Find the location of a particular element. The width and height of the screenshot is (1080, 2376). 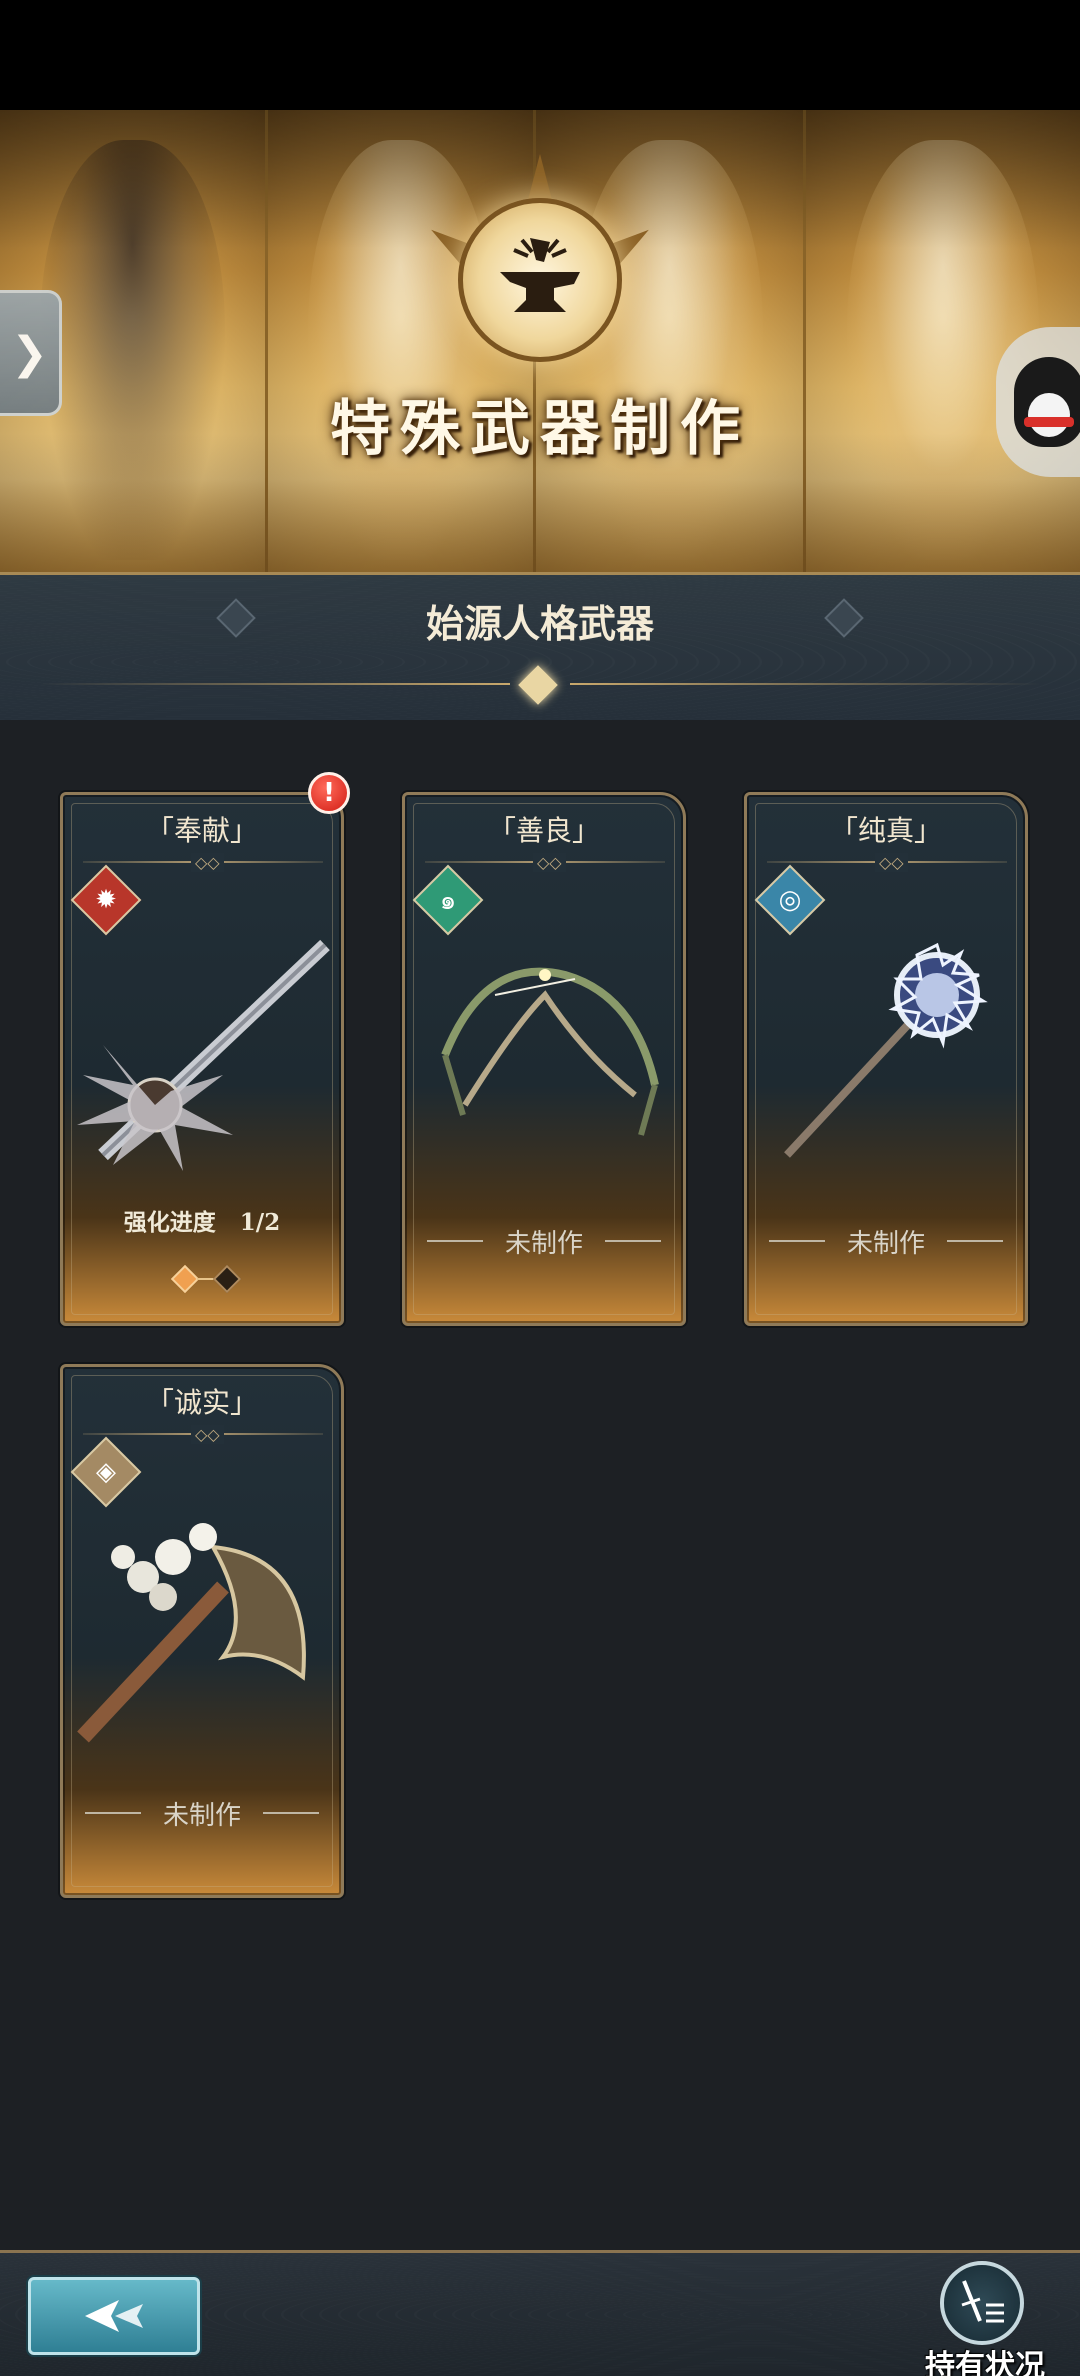

progress-pip-empty is located at coordinates (227, 1279).